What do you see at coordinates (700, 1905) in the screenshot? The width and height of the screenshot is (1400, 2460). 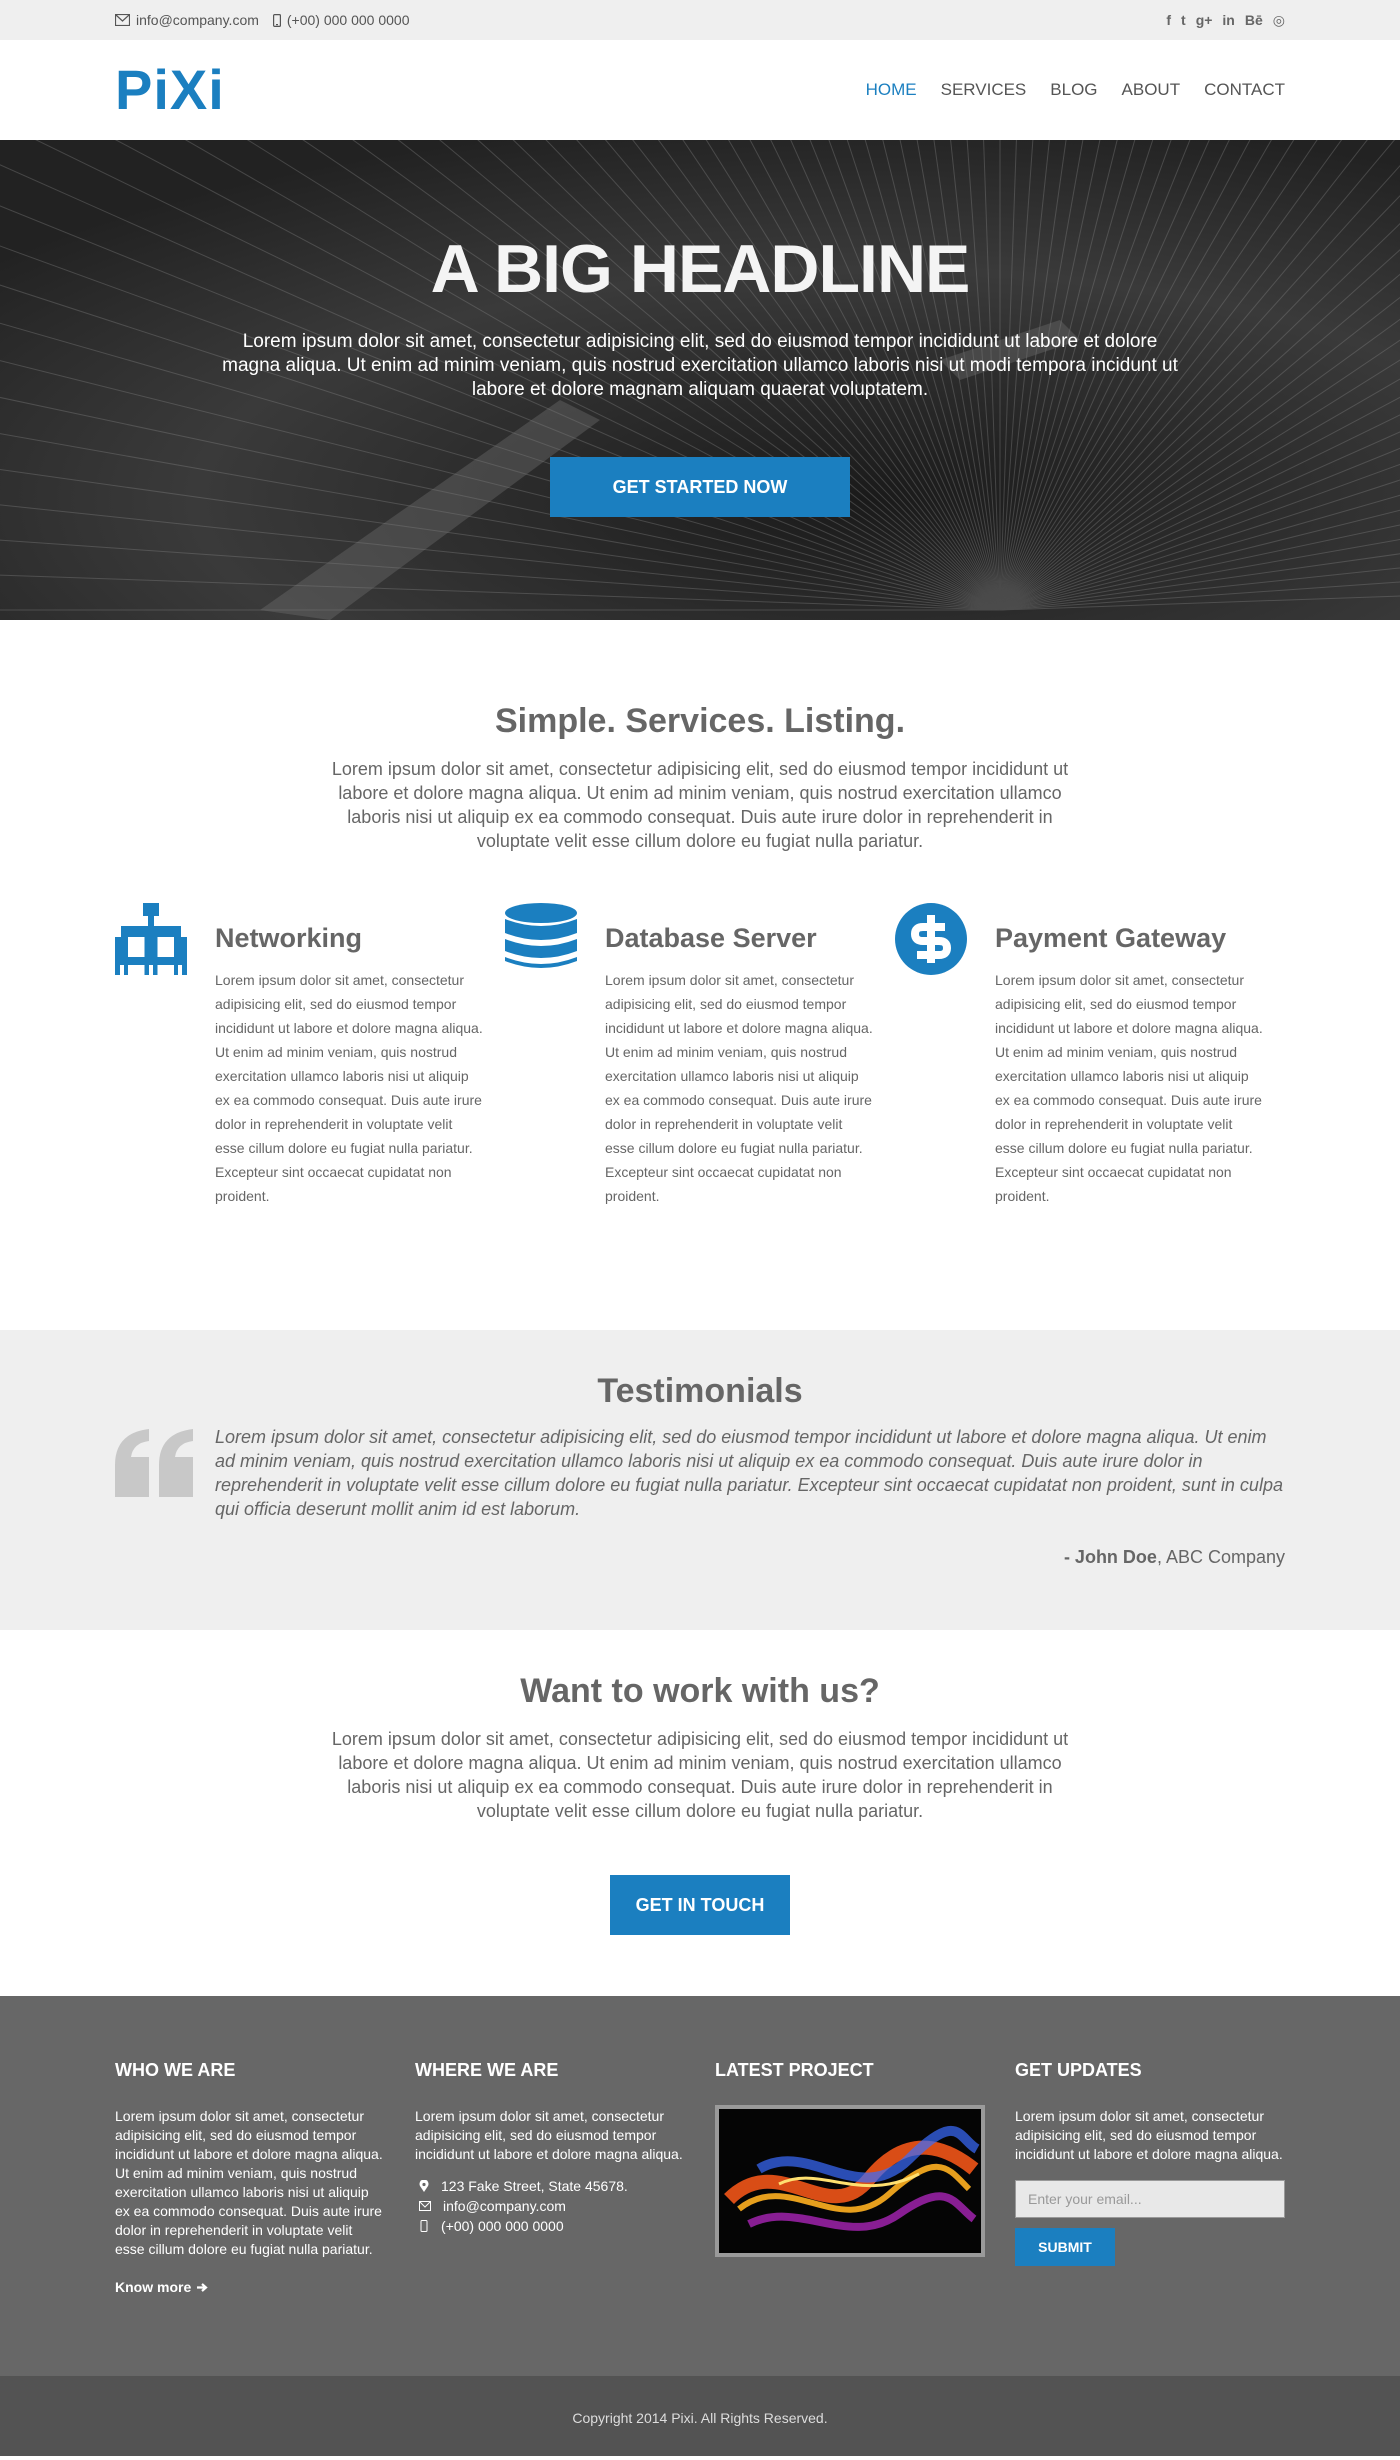 I see `get-in-touch-button: GET IN TOUCH` at bounding box center [700, 1905].